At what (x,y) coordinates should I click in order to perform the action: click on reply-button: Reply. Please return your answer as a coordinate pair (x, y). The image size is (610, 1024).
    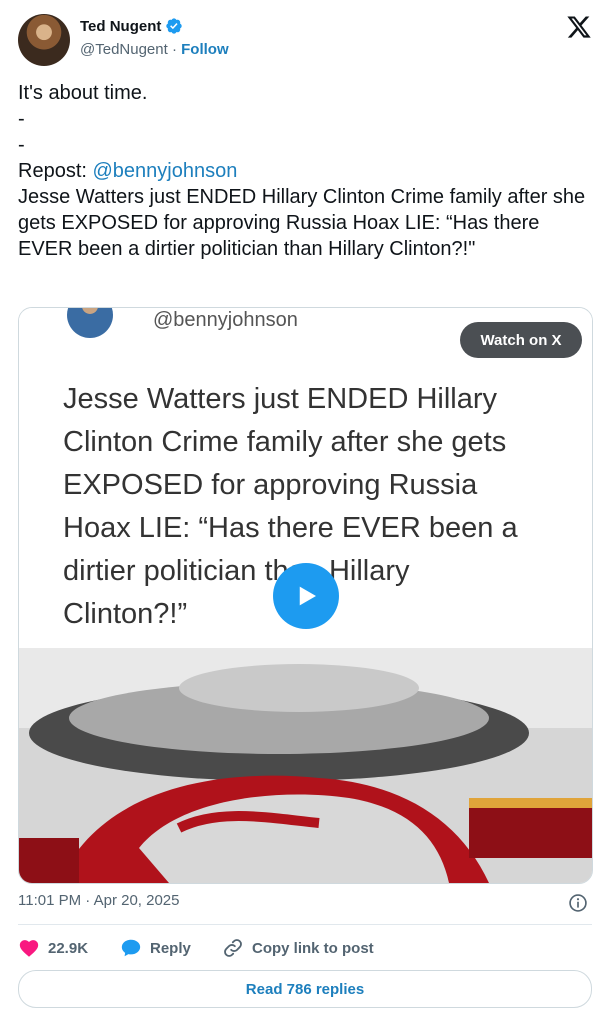
    Looking at the image, I should click on (171, 948).